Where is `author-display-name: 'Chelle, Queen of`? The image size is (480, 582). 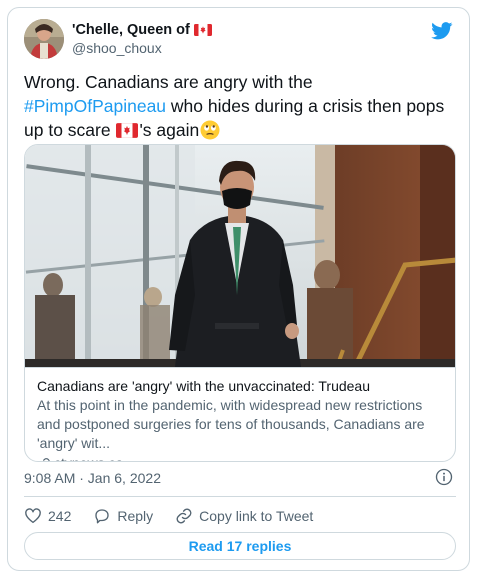 author-display-name: 'Chelle, Queen of is located at coordinates (131, 30).